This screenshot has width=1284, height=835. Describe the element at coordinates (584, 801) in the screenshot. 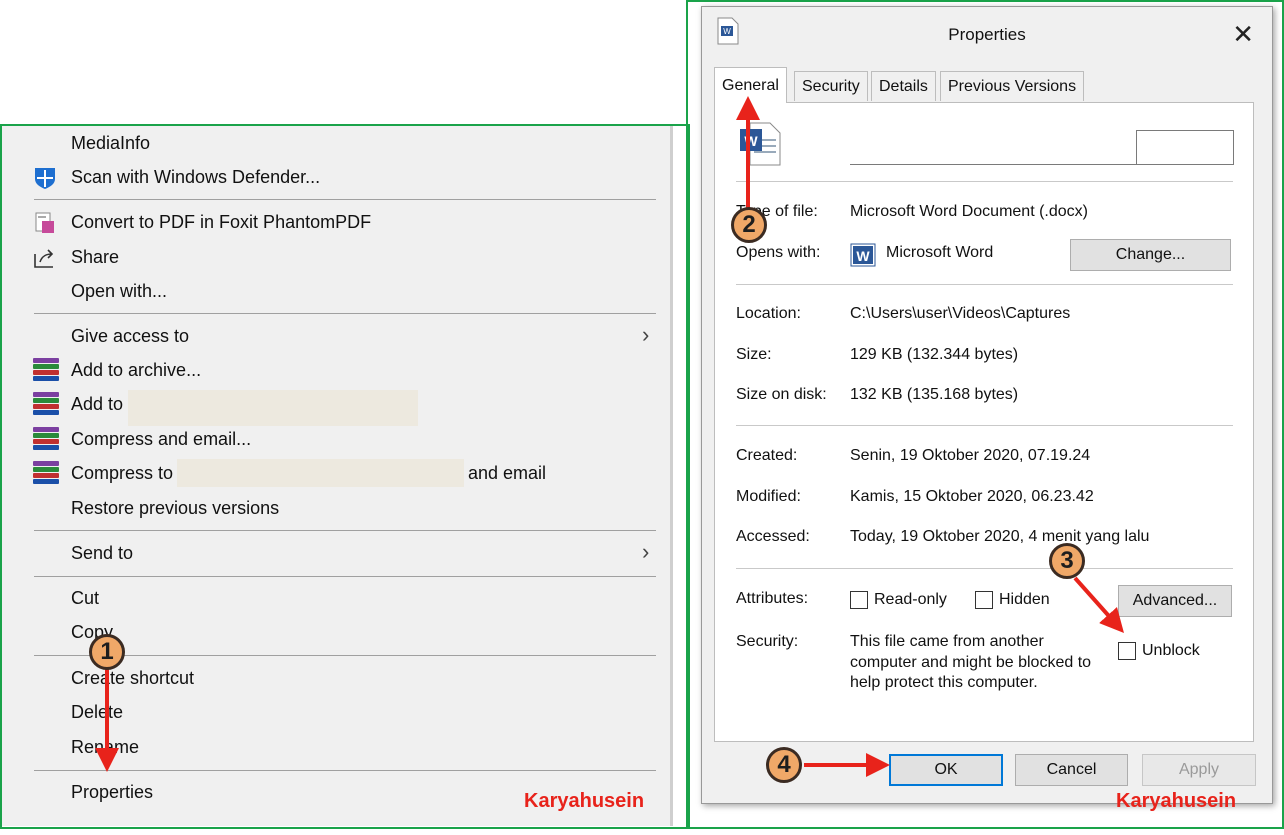

I see `watermark-left: Karyahusein` at that location.